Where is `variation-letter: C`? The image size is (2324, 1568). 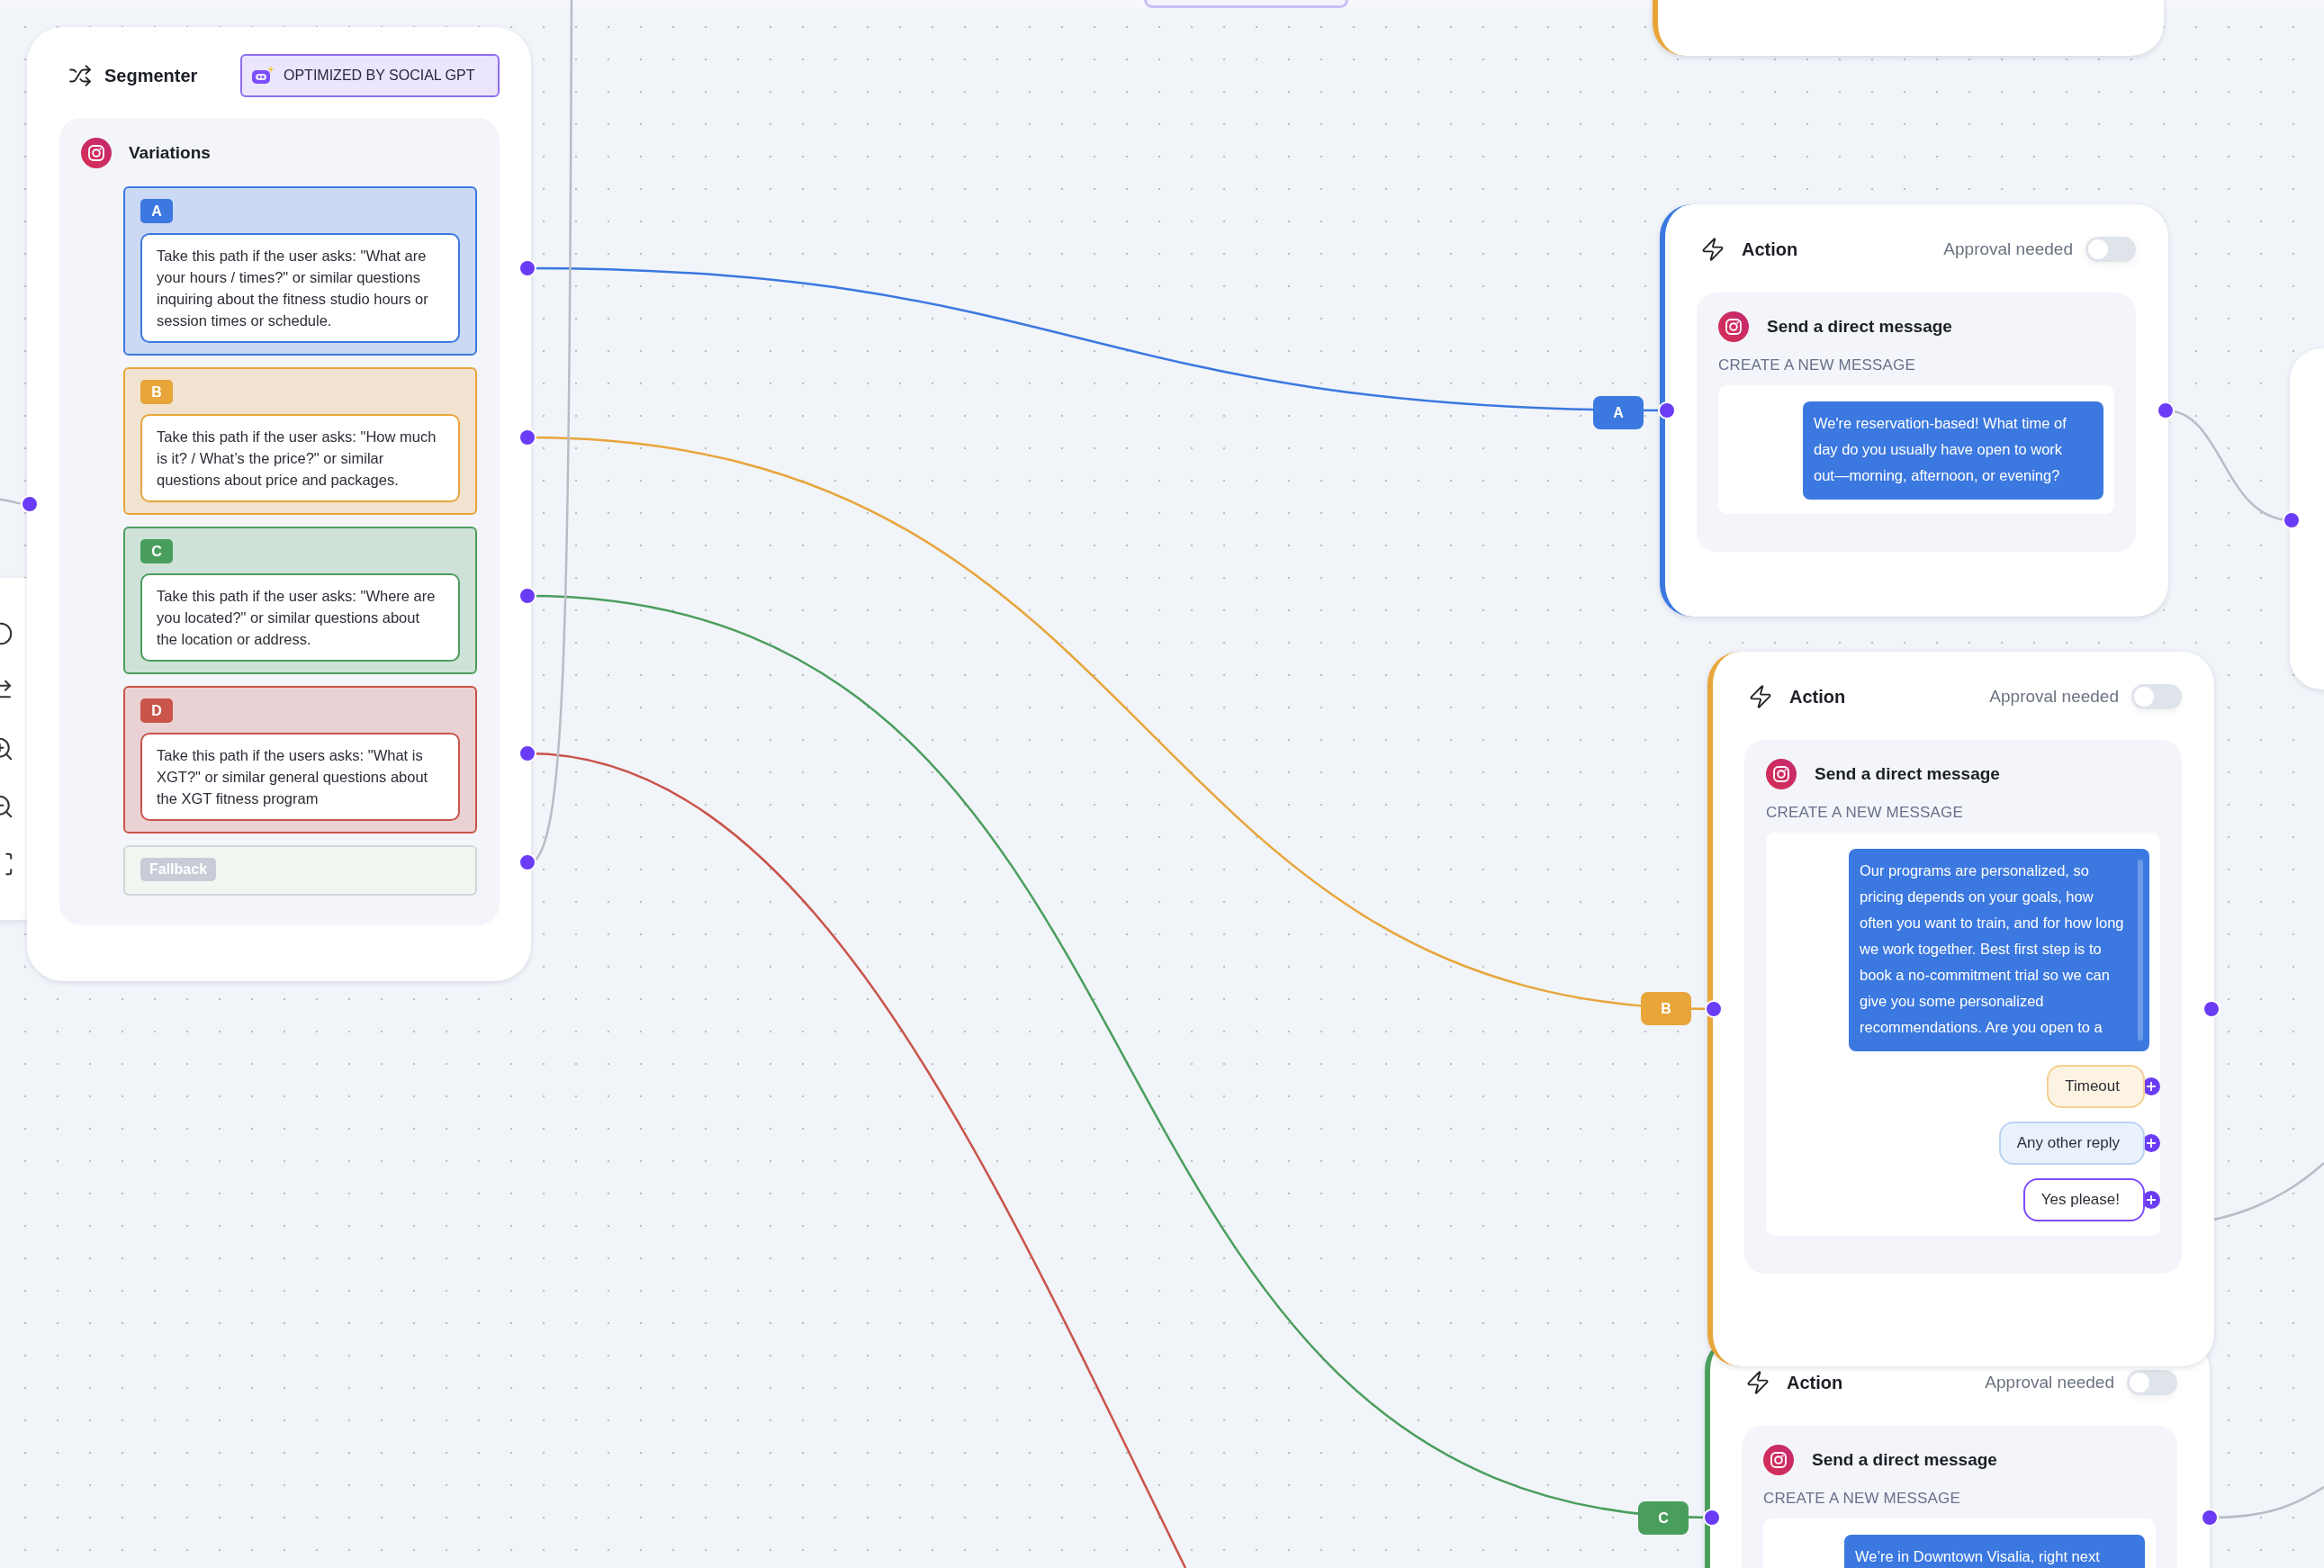 variation-letter: C is located at coordinates (156, 551).